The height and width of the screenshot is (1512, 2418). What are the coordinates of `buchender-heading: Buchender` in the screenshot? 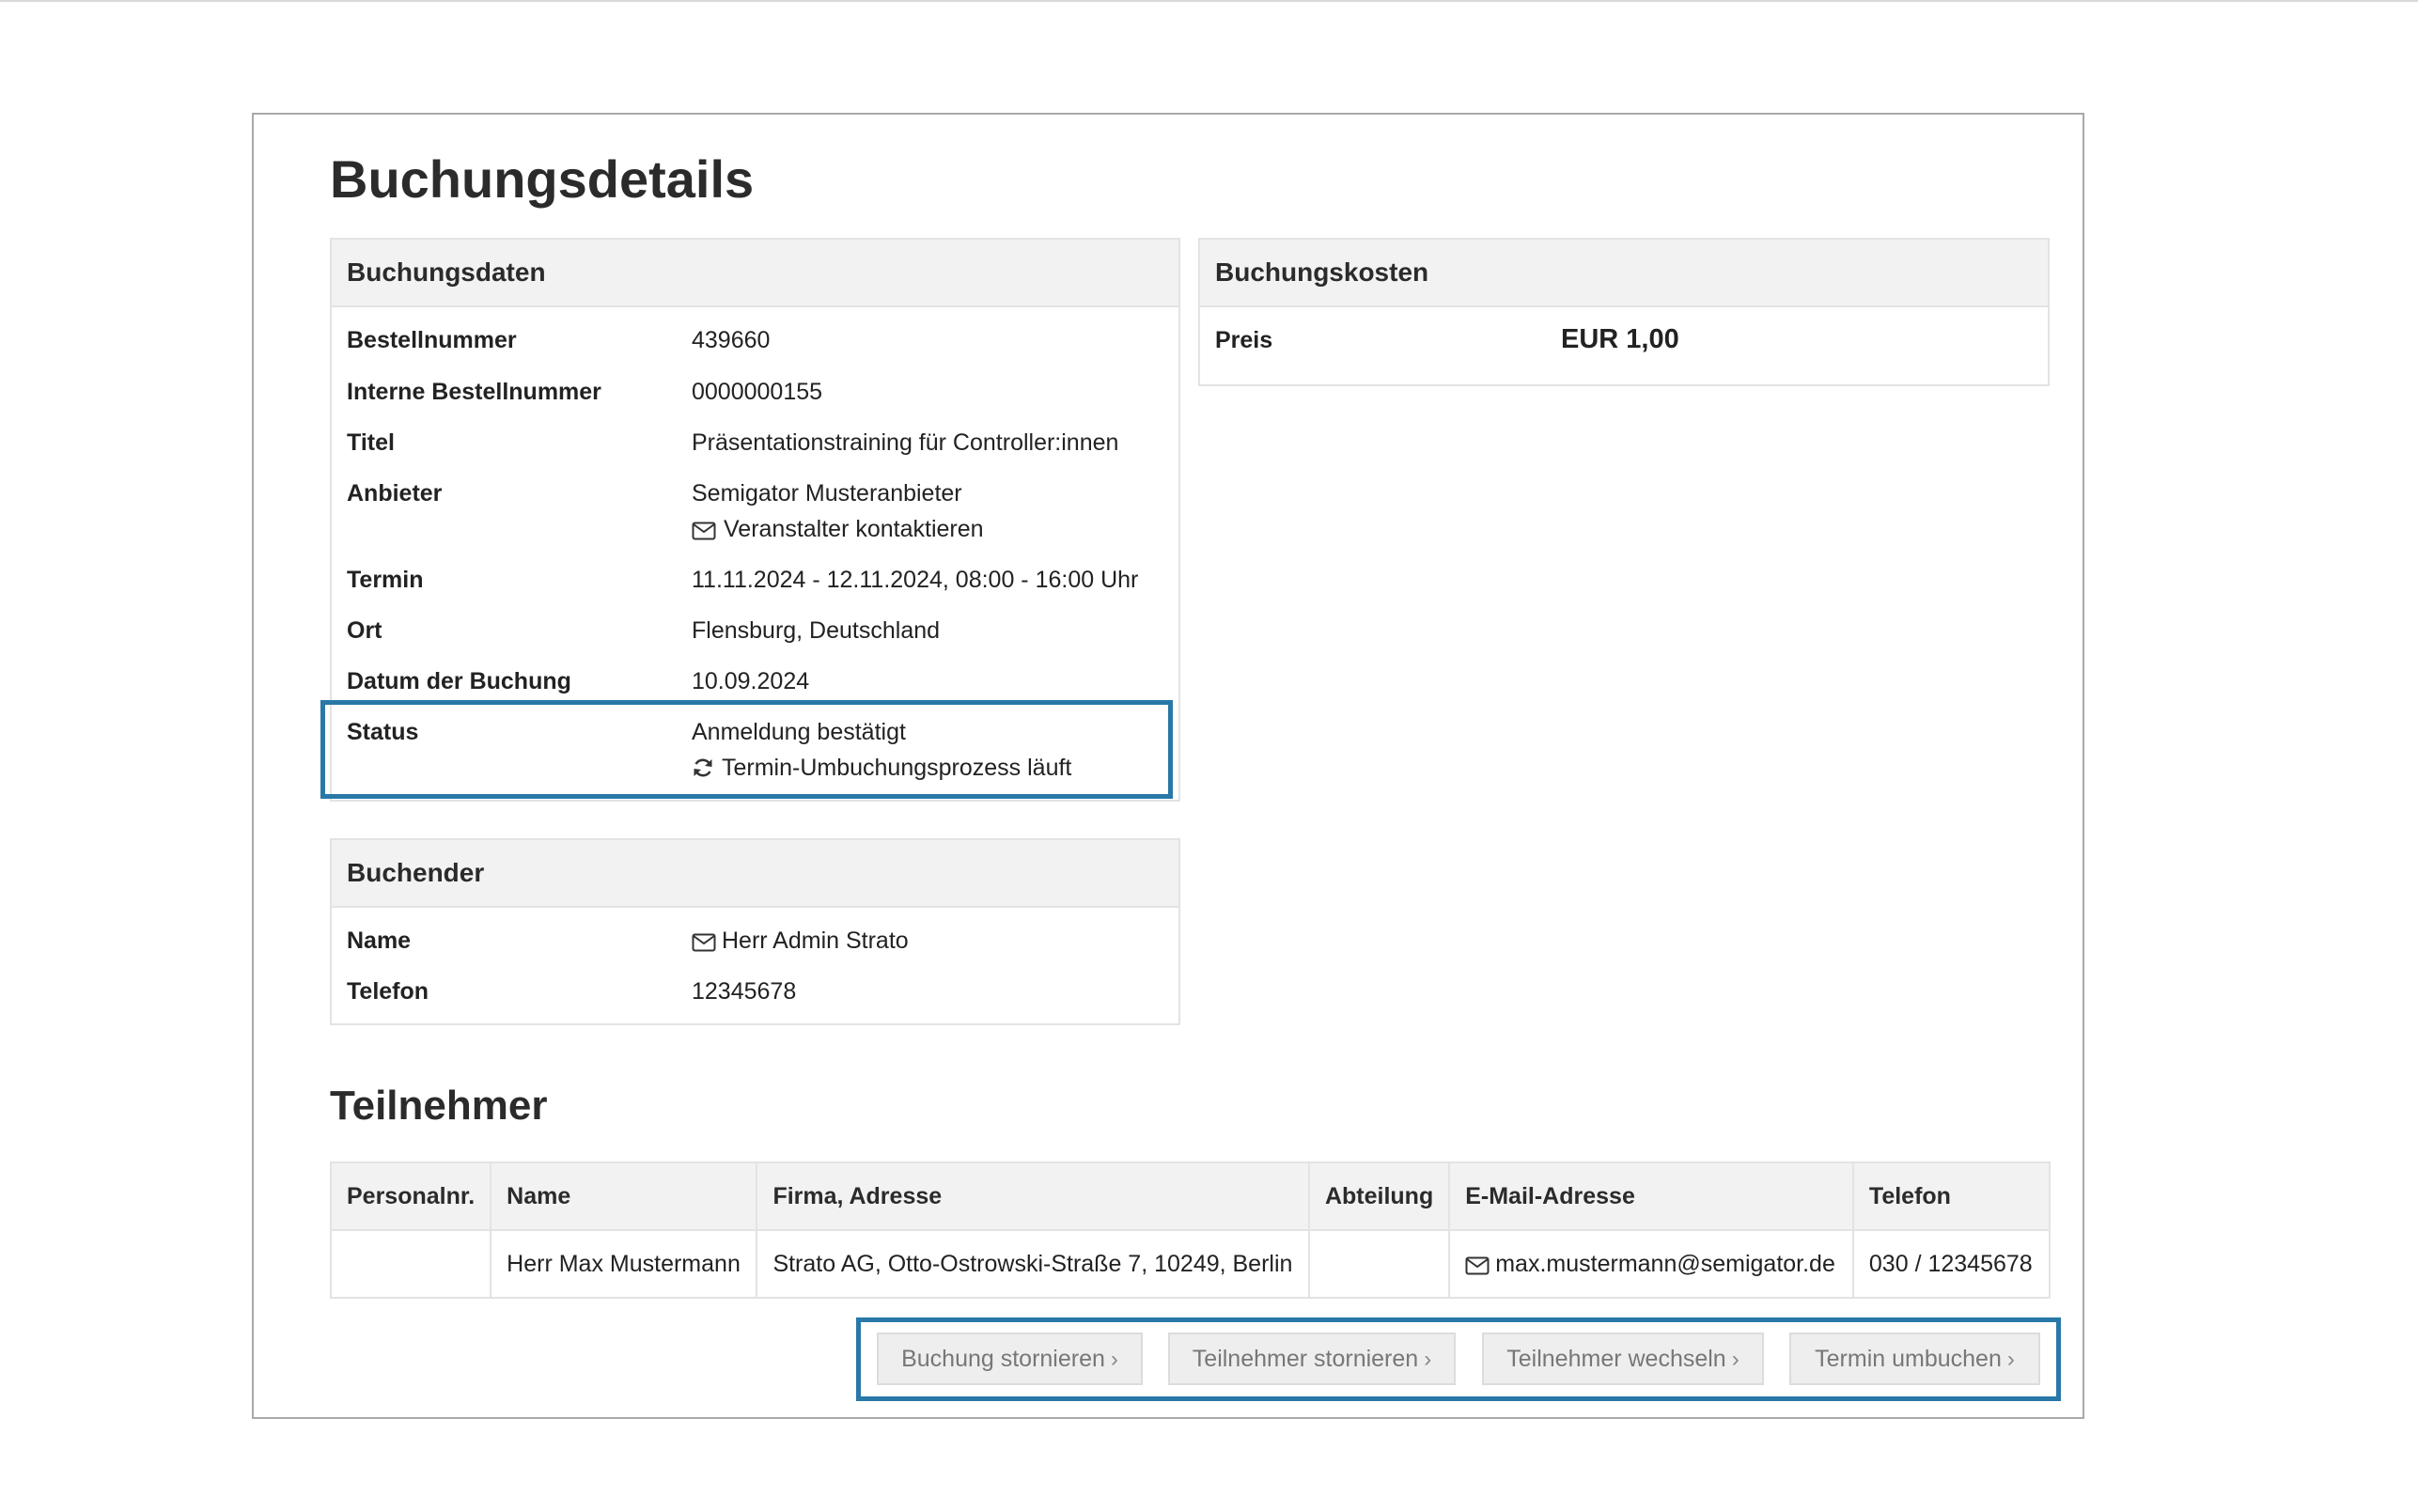 It's located at (755, 874).